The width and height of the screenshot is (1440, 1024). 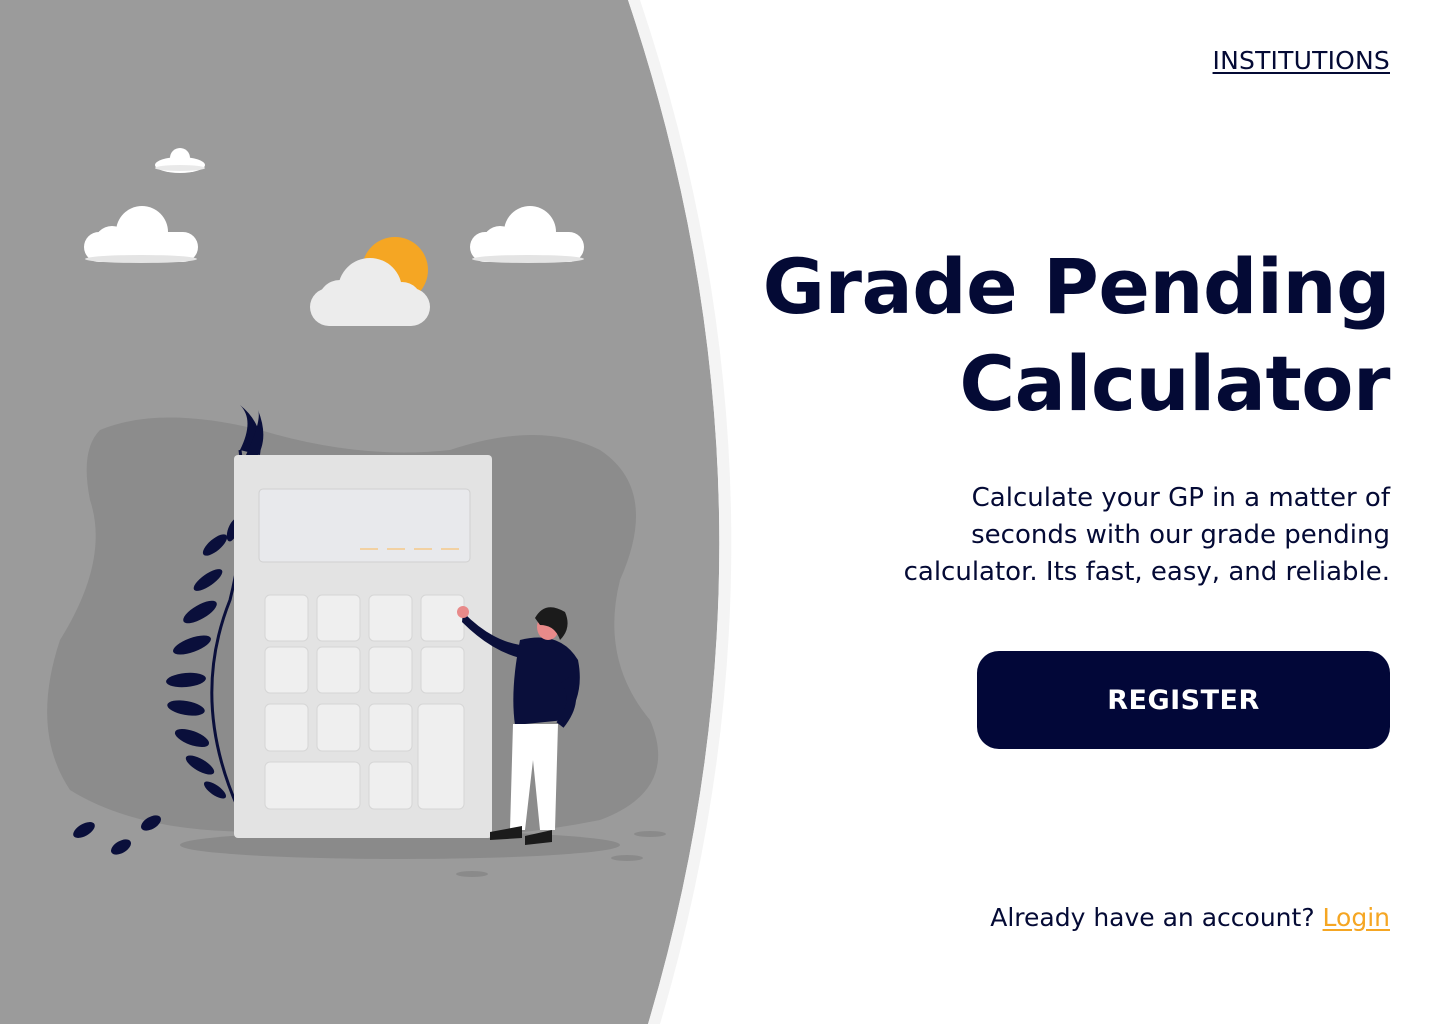 What do you see at coordinates (363, 646) in the screenshot?
I see `calculator-icon` at bounding box center [363, 646].